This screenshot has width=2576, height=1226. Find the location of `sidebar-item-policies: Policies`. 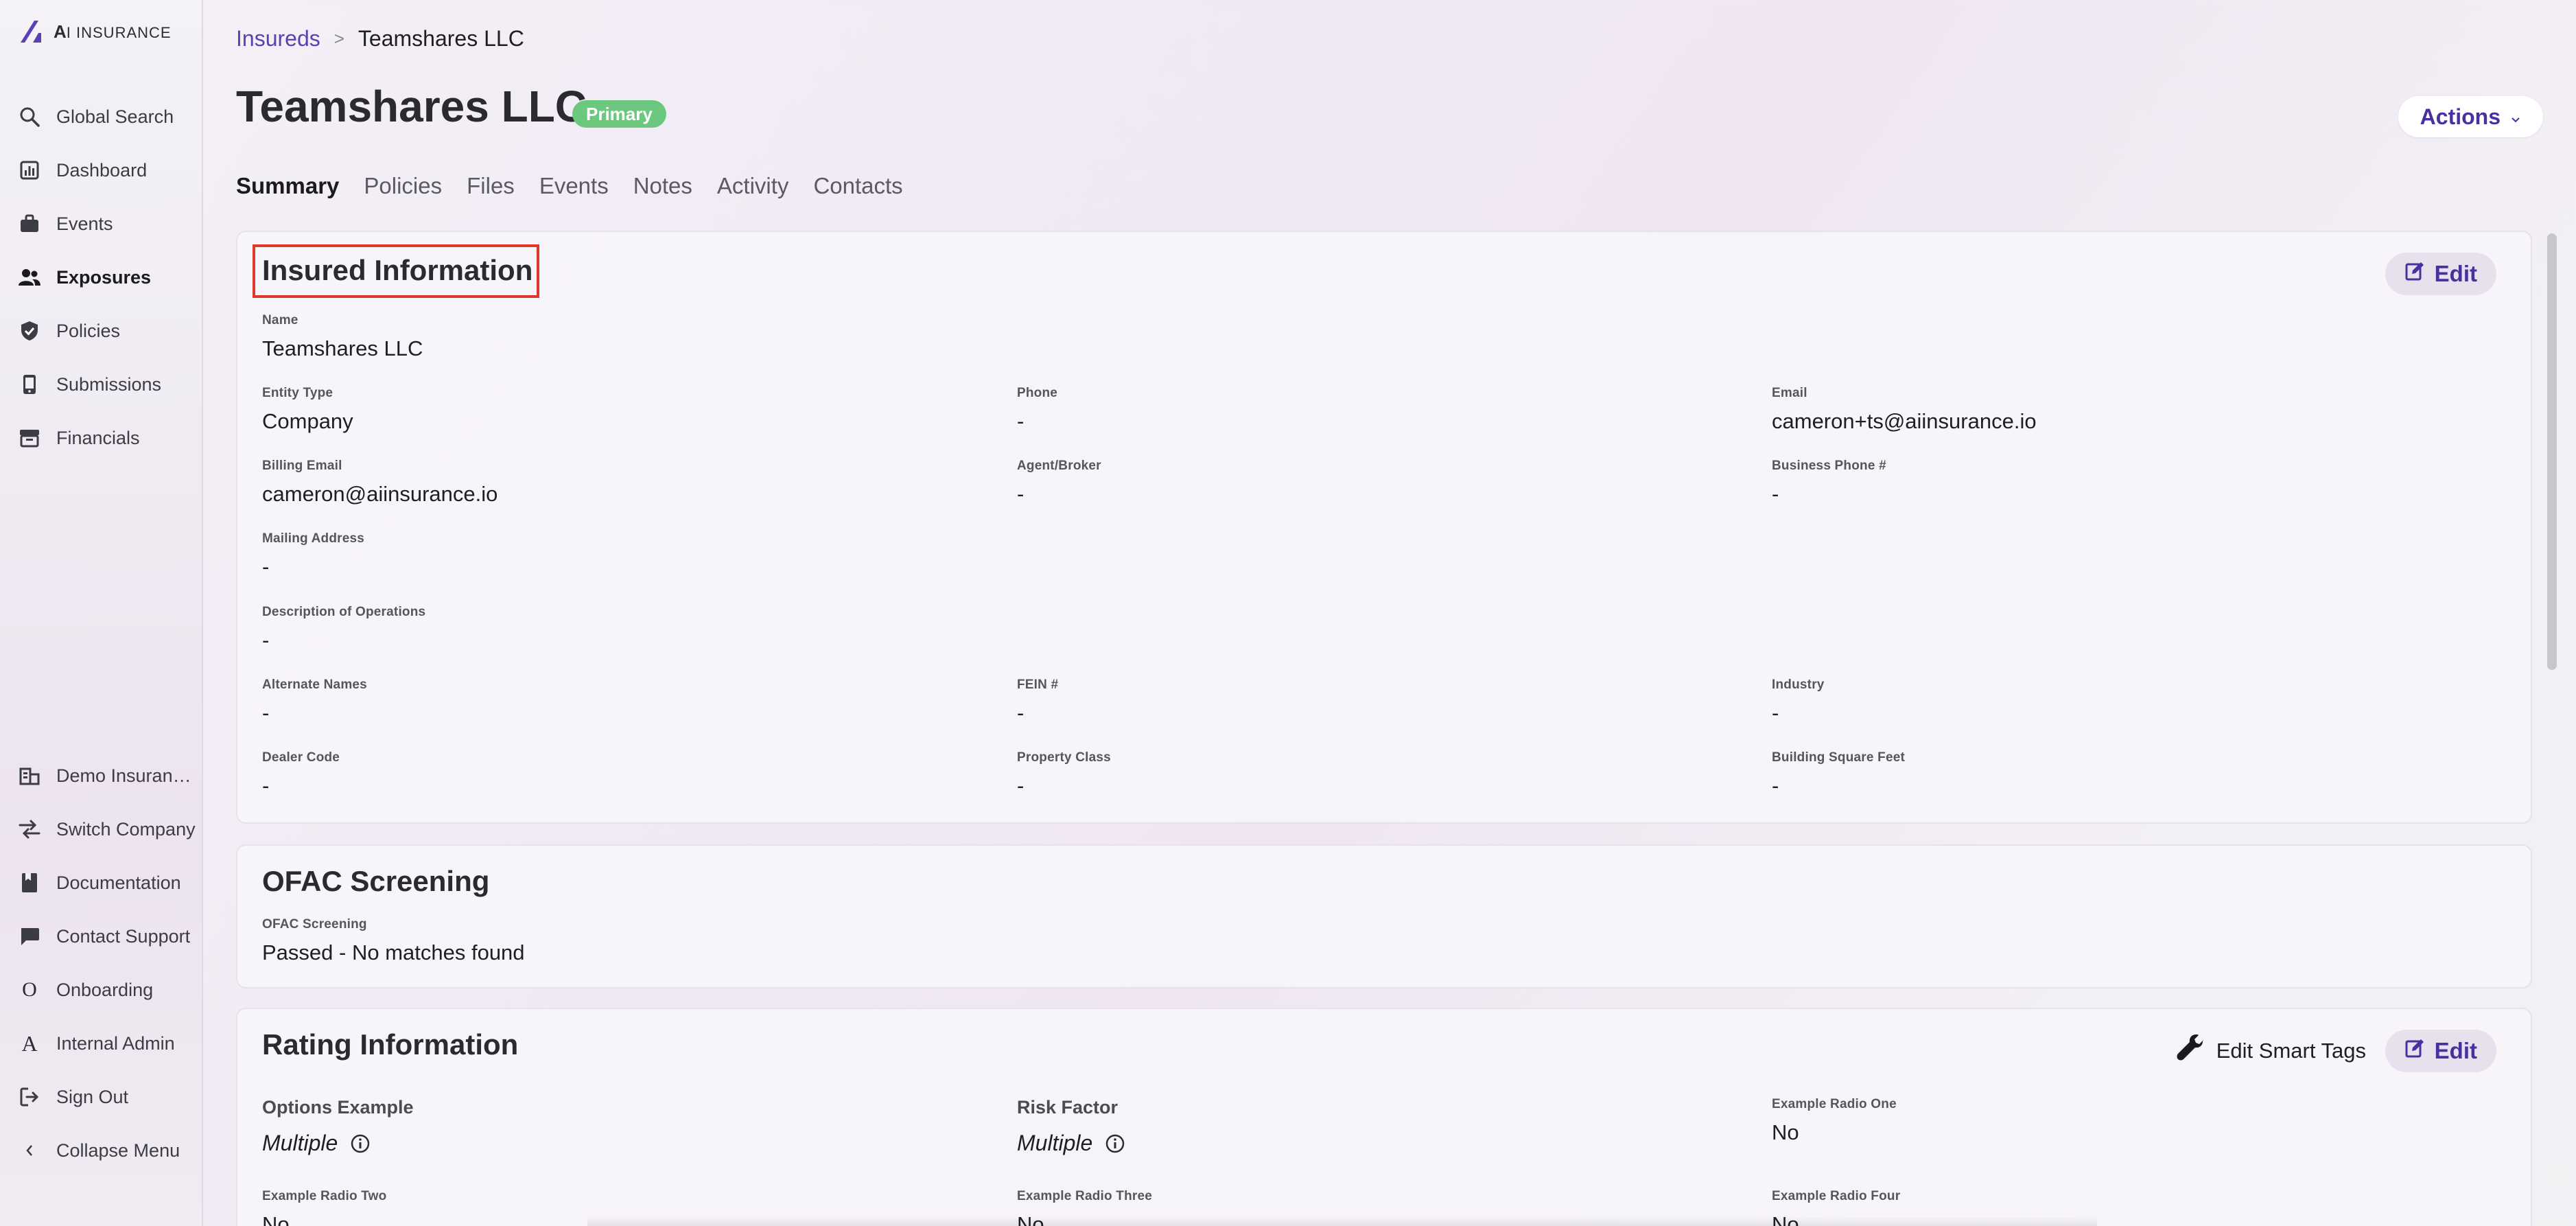

sidebar-item-policies: Policies is located at coordinates (108, 331).